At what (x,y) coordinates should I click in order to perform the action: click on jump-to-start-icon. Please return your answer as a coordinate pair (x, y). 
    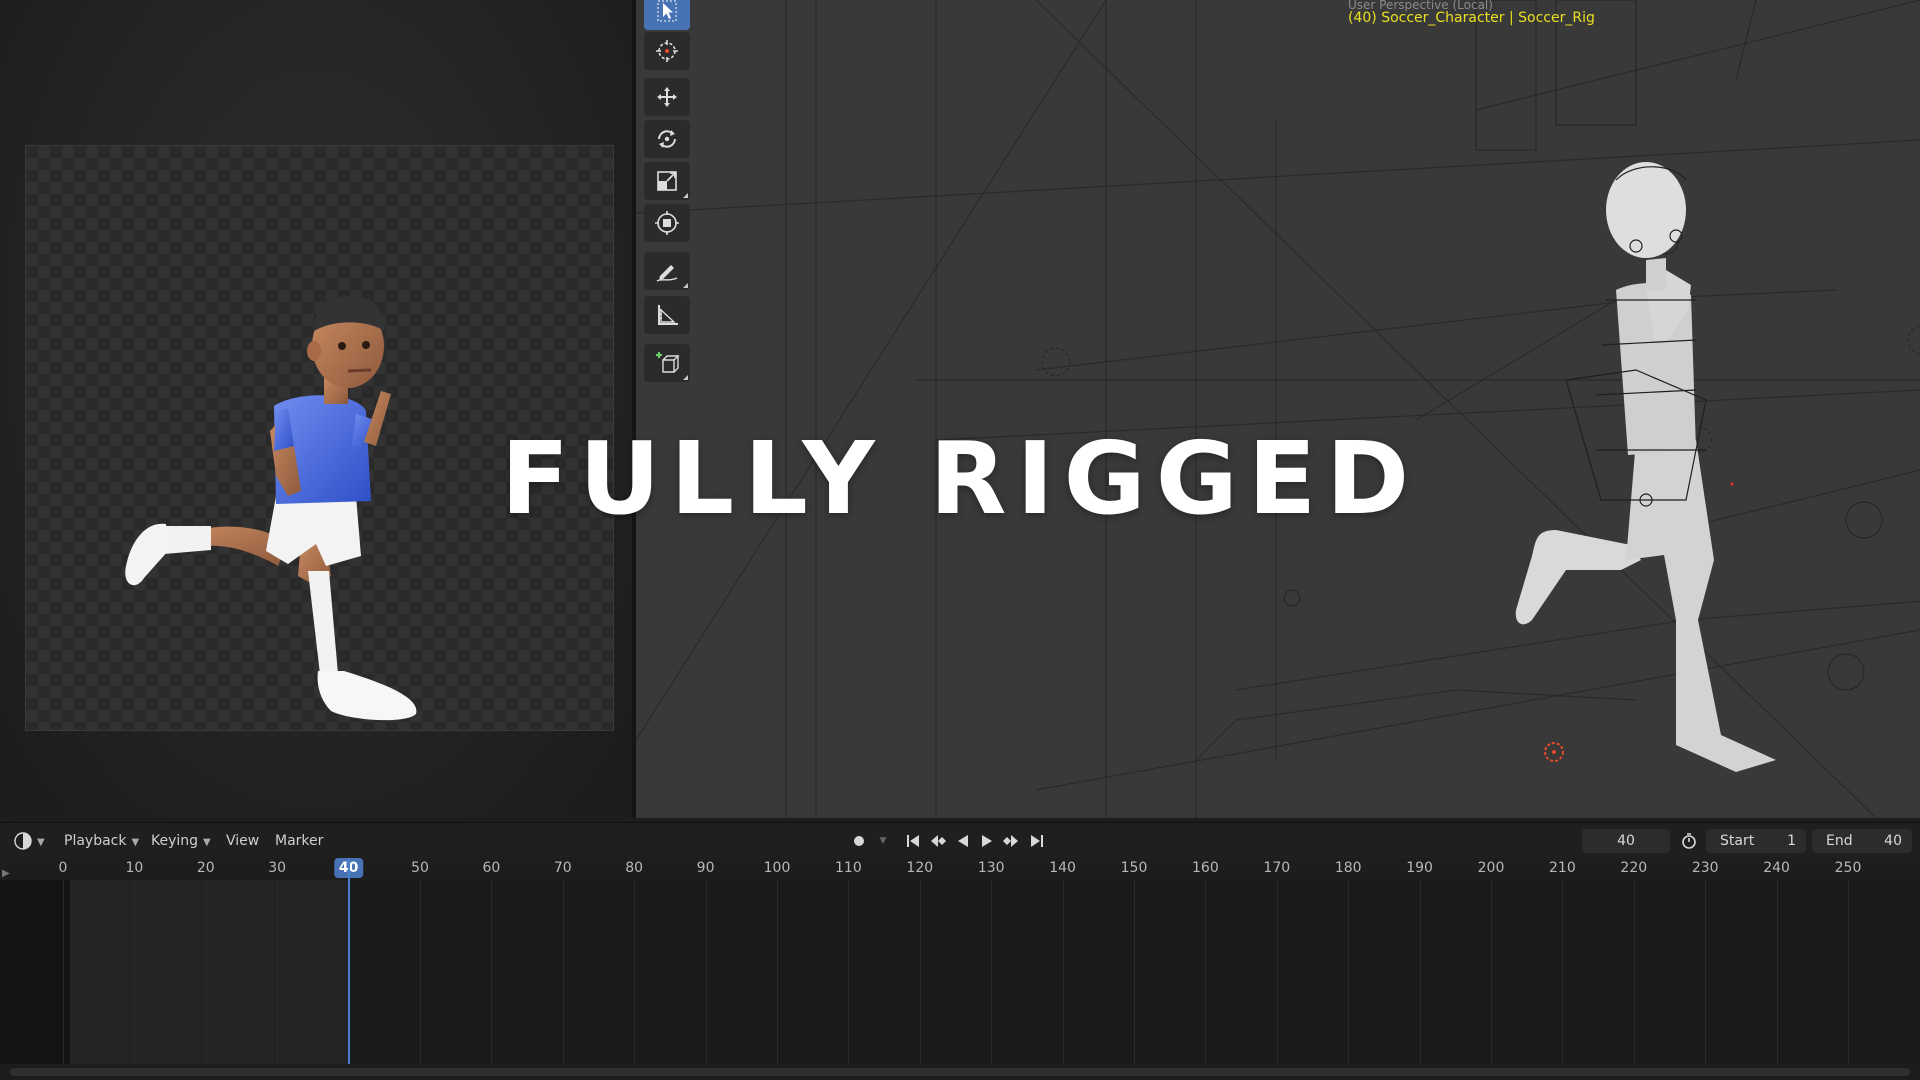
    Looking at the image, I should click on (913, 841).